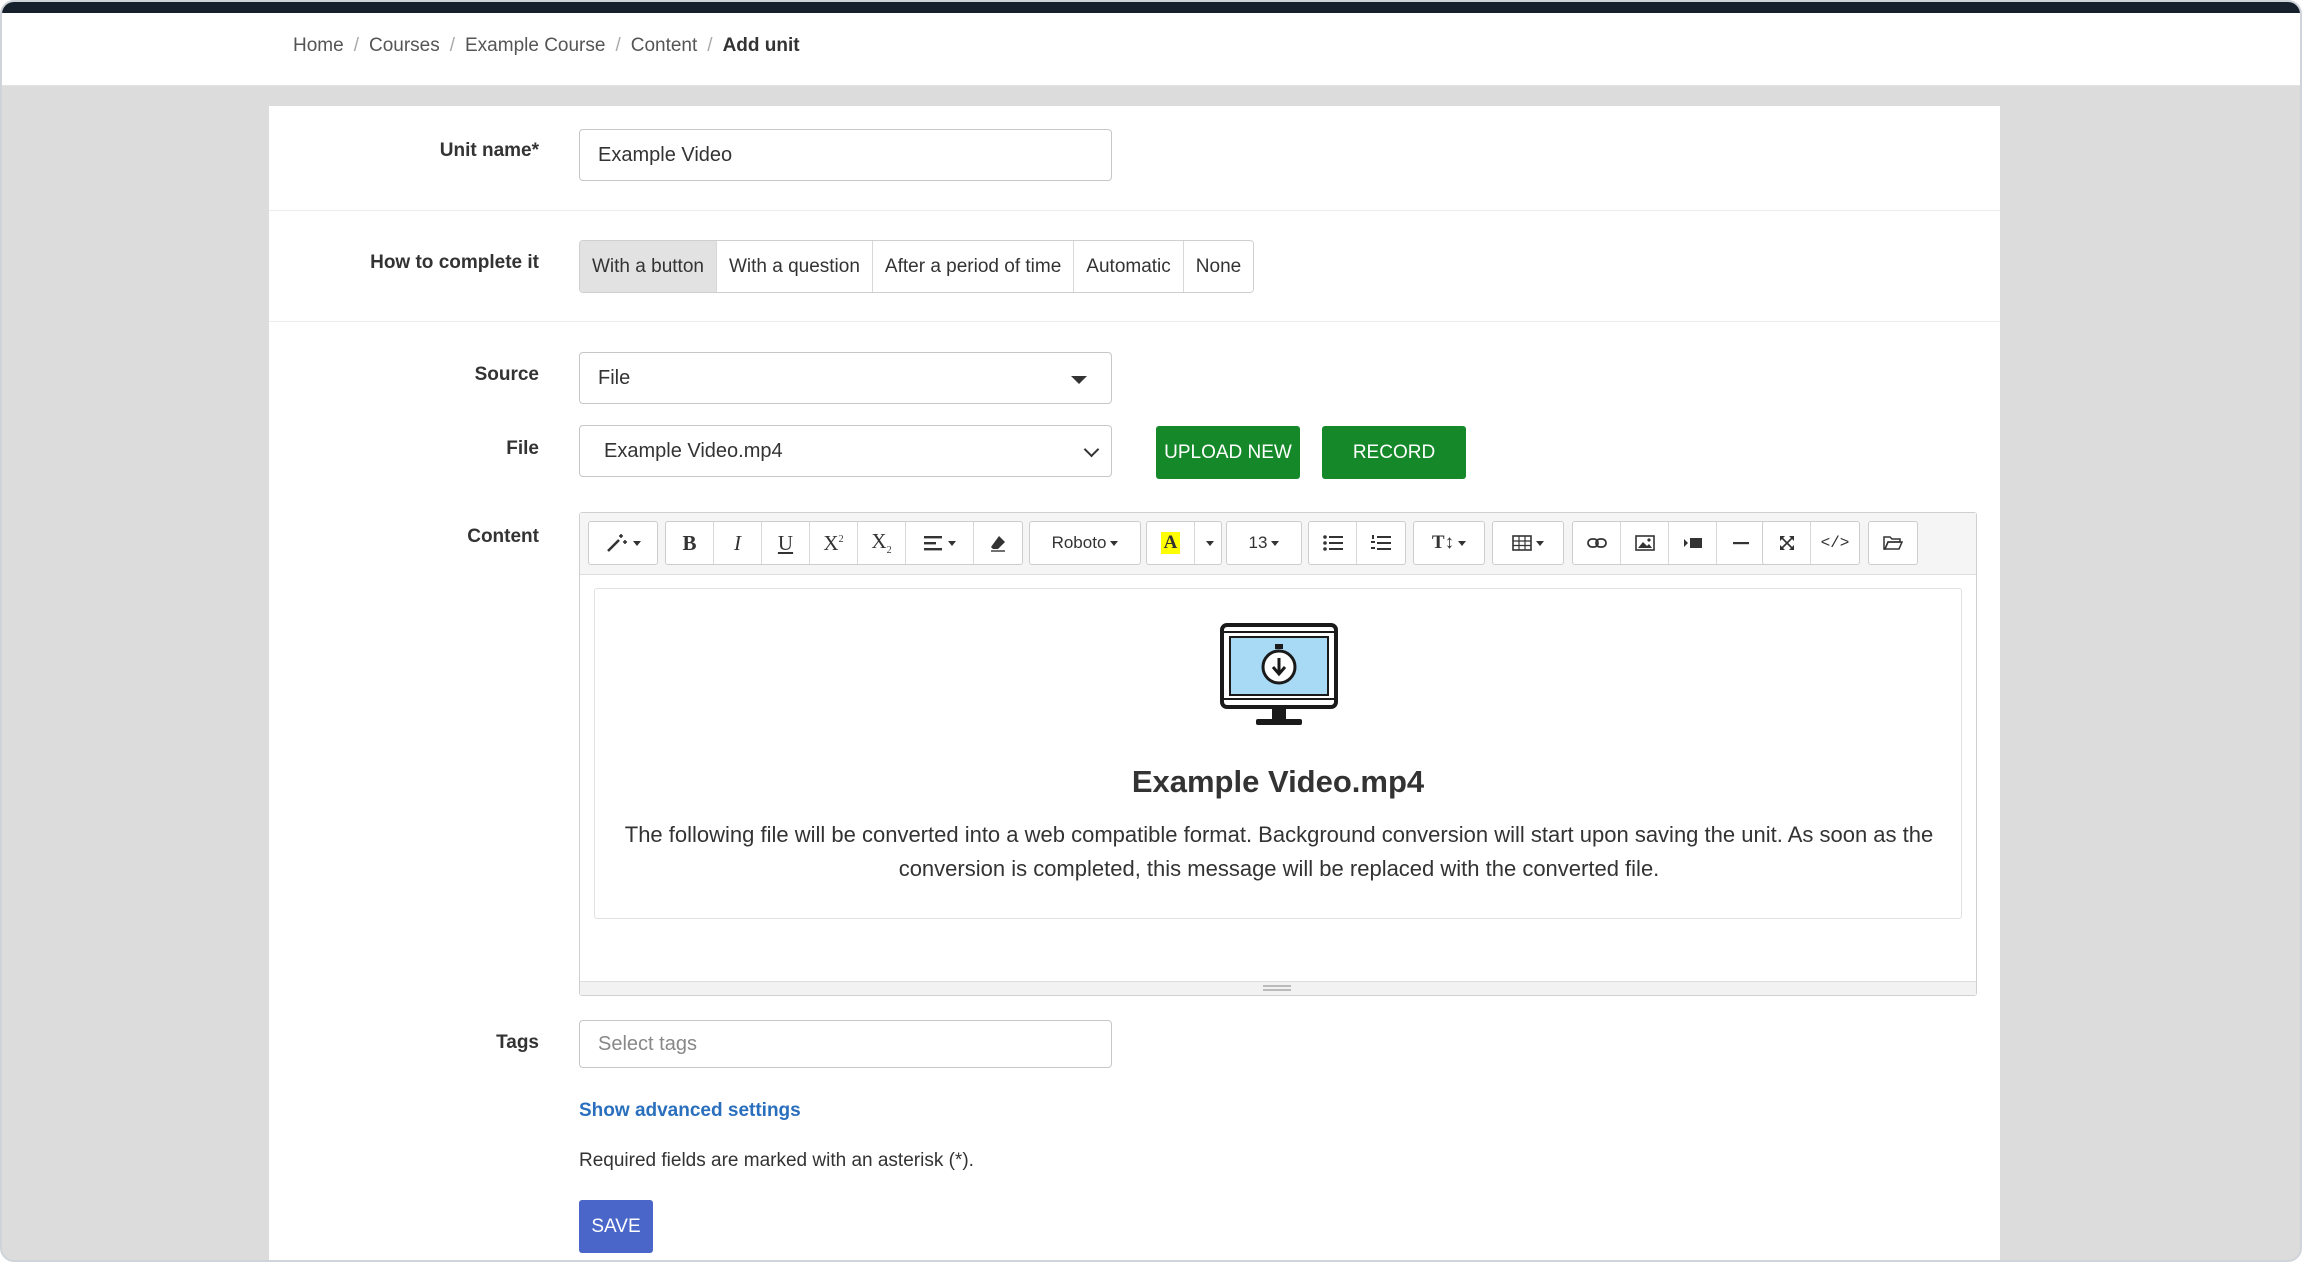  I want to click on superscript-button: X2, so click(834, 543).